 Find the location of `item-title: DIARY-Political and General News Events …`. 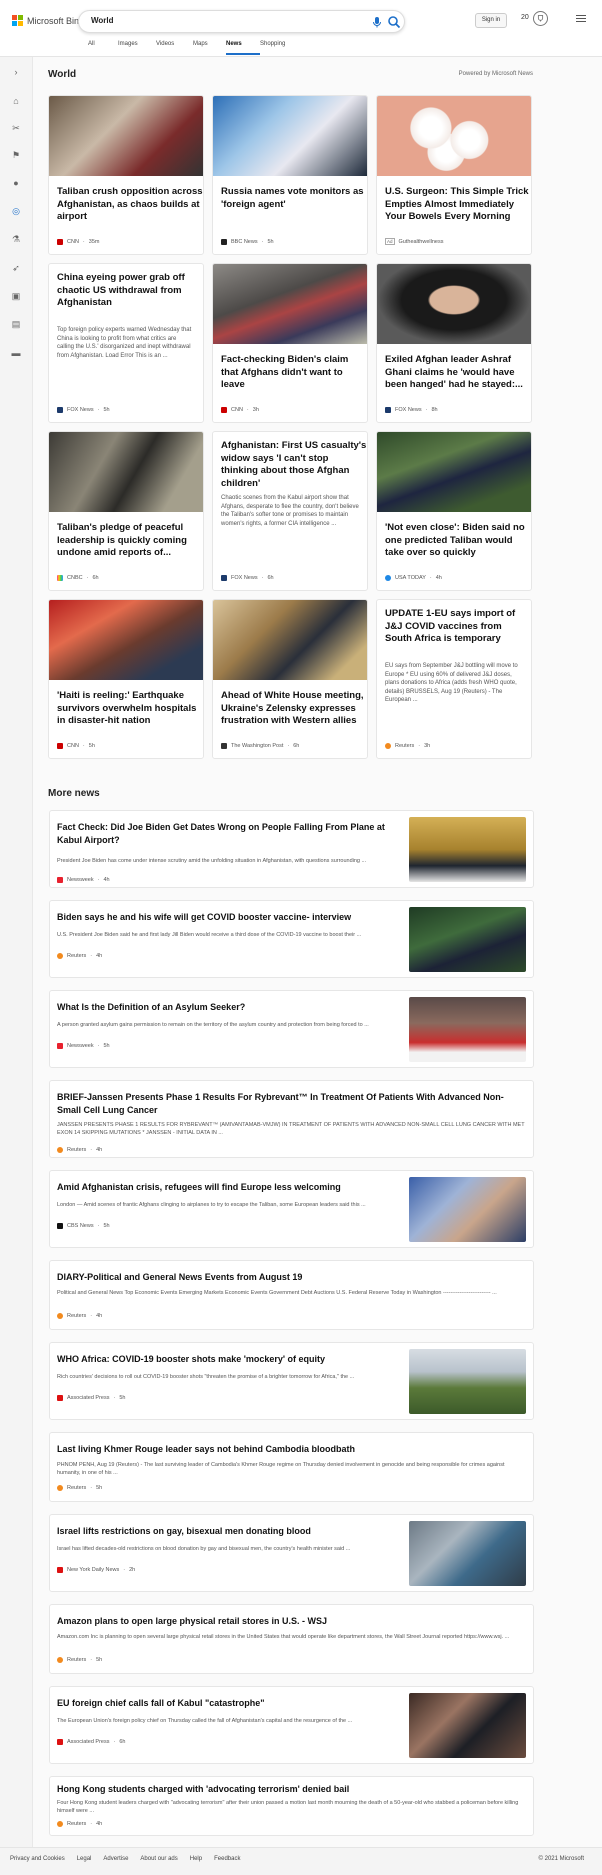

item-title: DIARY-Political and General News Events … is located at coordinates (292, 1277).